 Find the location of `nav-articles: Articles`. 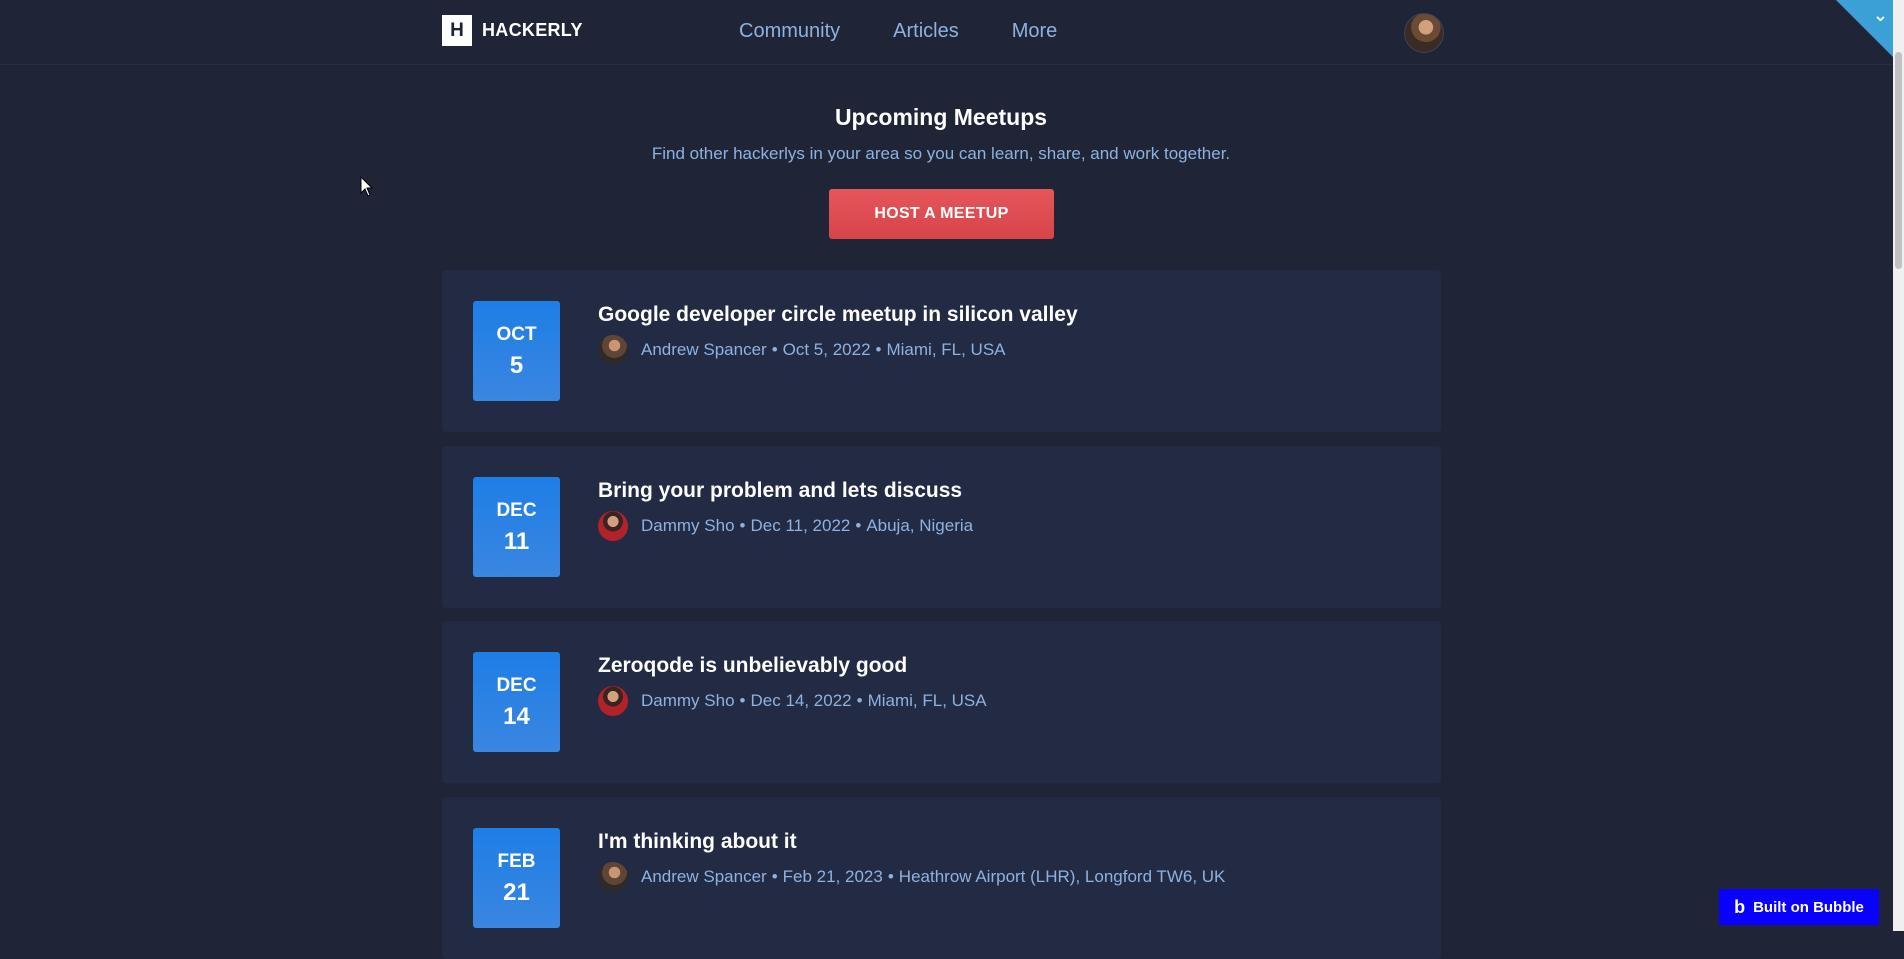

nav-articles: Articles is located at coordinates (926, 31).